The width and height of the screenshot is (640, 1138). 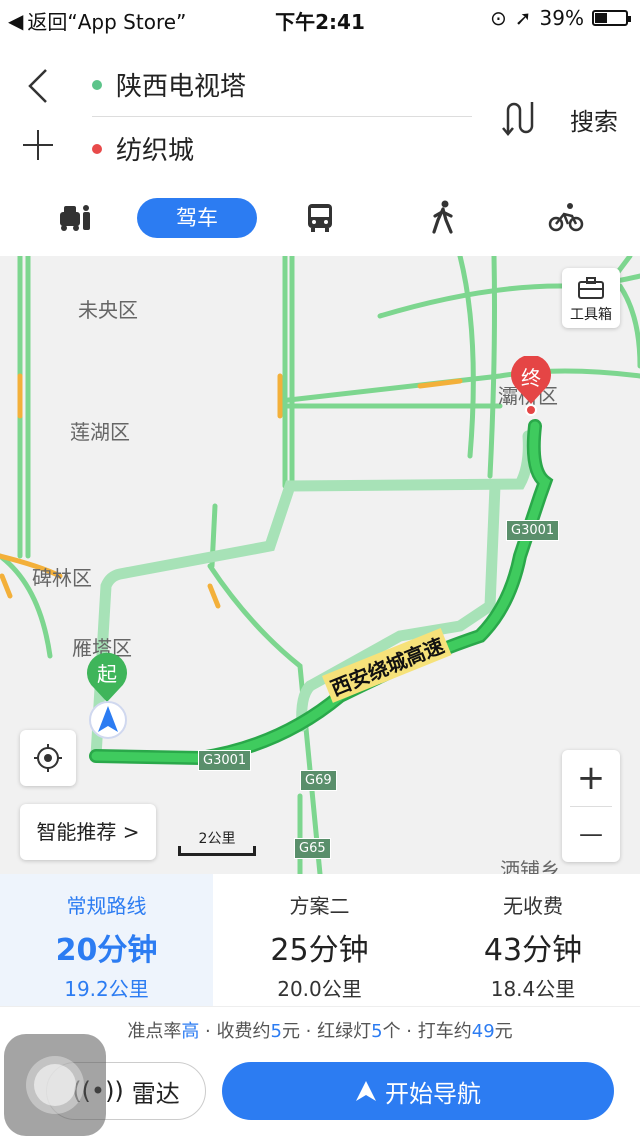 I want to click on rotation-lock-icon: ⊙, so click(x=498, y=18).